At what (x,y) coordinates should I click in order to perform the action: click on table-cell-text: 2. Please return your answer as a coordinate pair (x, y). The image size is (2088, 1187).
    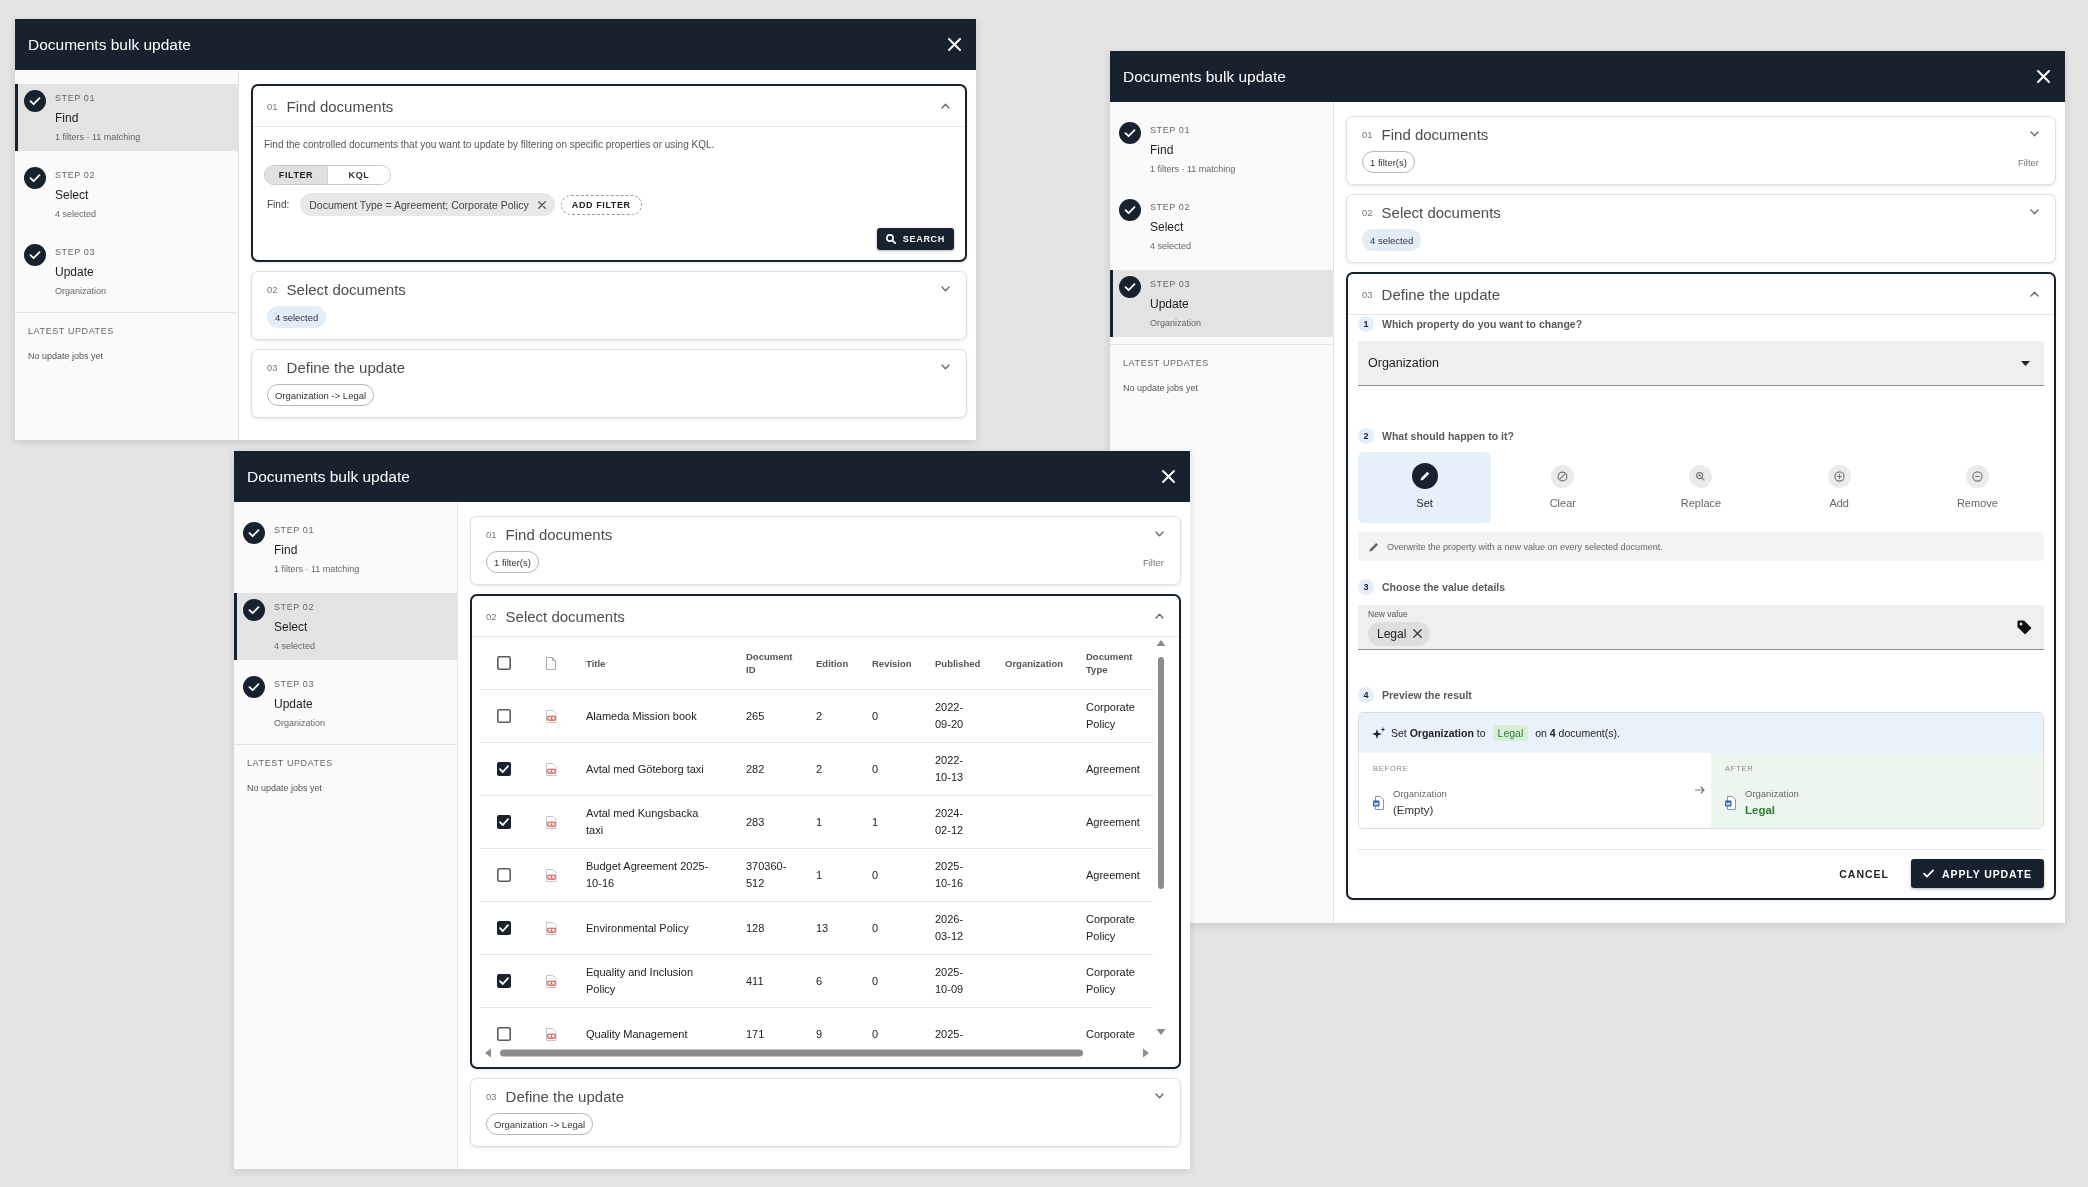
    Looking at the image, I should click on (819, 716).